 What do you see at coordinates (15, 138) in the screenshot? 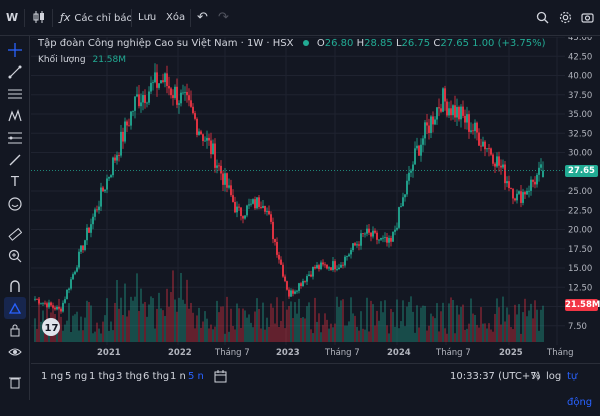
I see `fib-icon` at bounding box center [15, 138].